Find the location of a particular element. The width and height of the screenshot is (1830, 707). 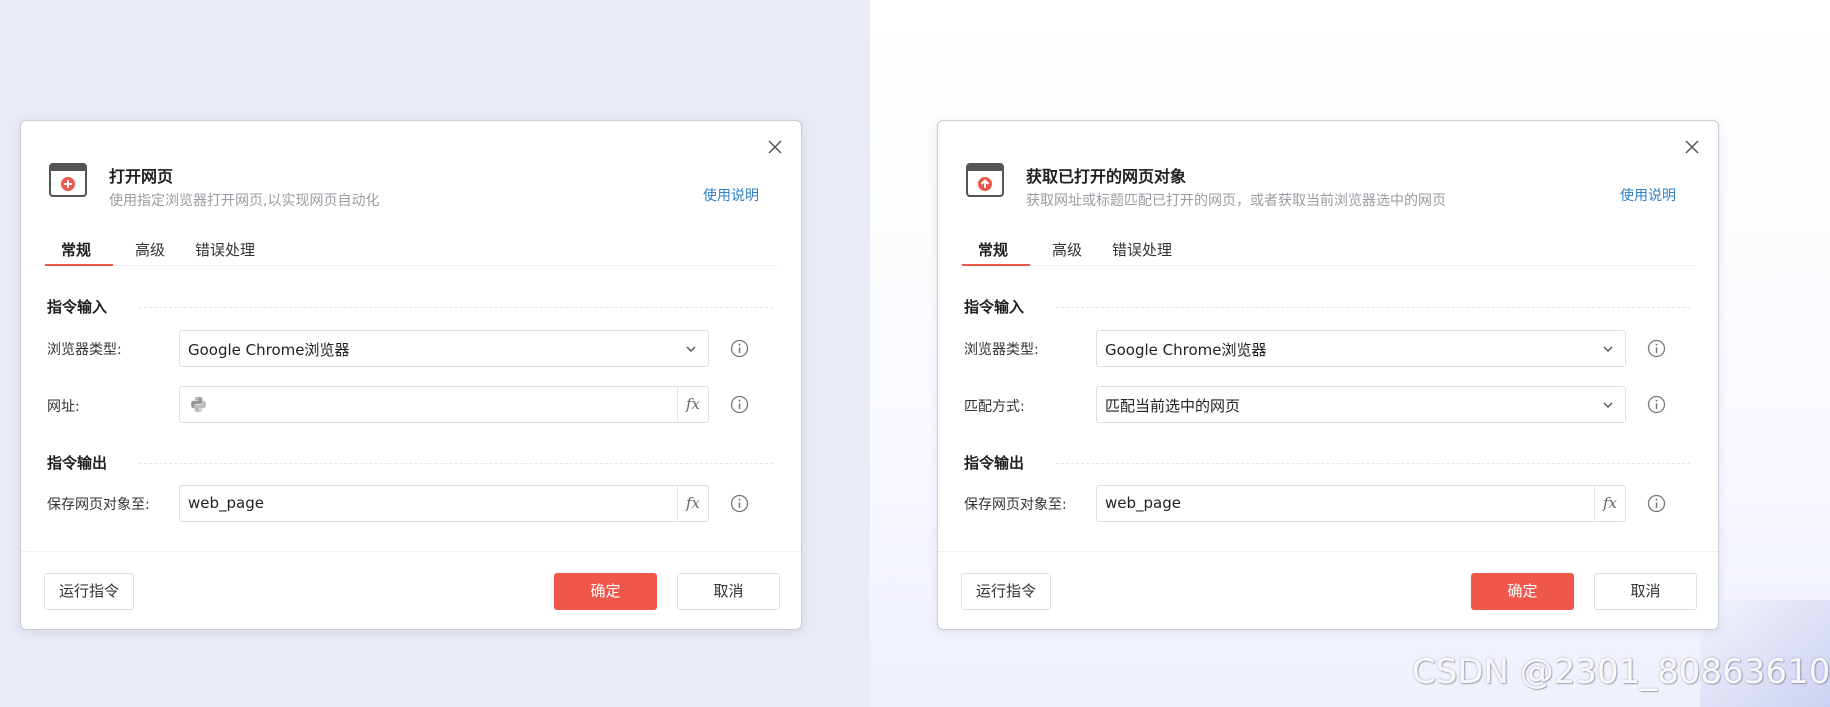

match-mode-value: 匹配当前选中的网页 is located at coordinates (1173, 406).